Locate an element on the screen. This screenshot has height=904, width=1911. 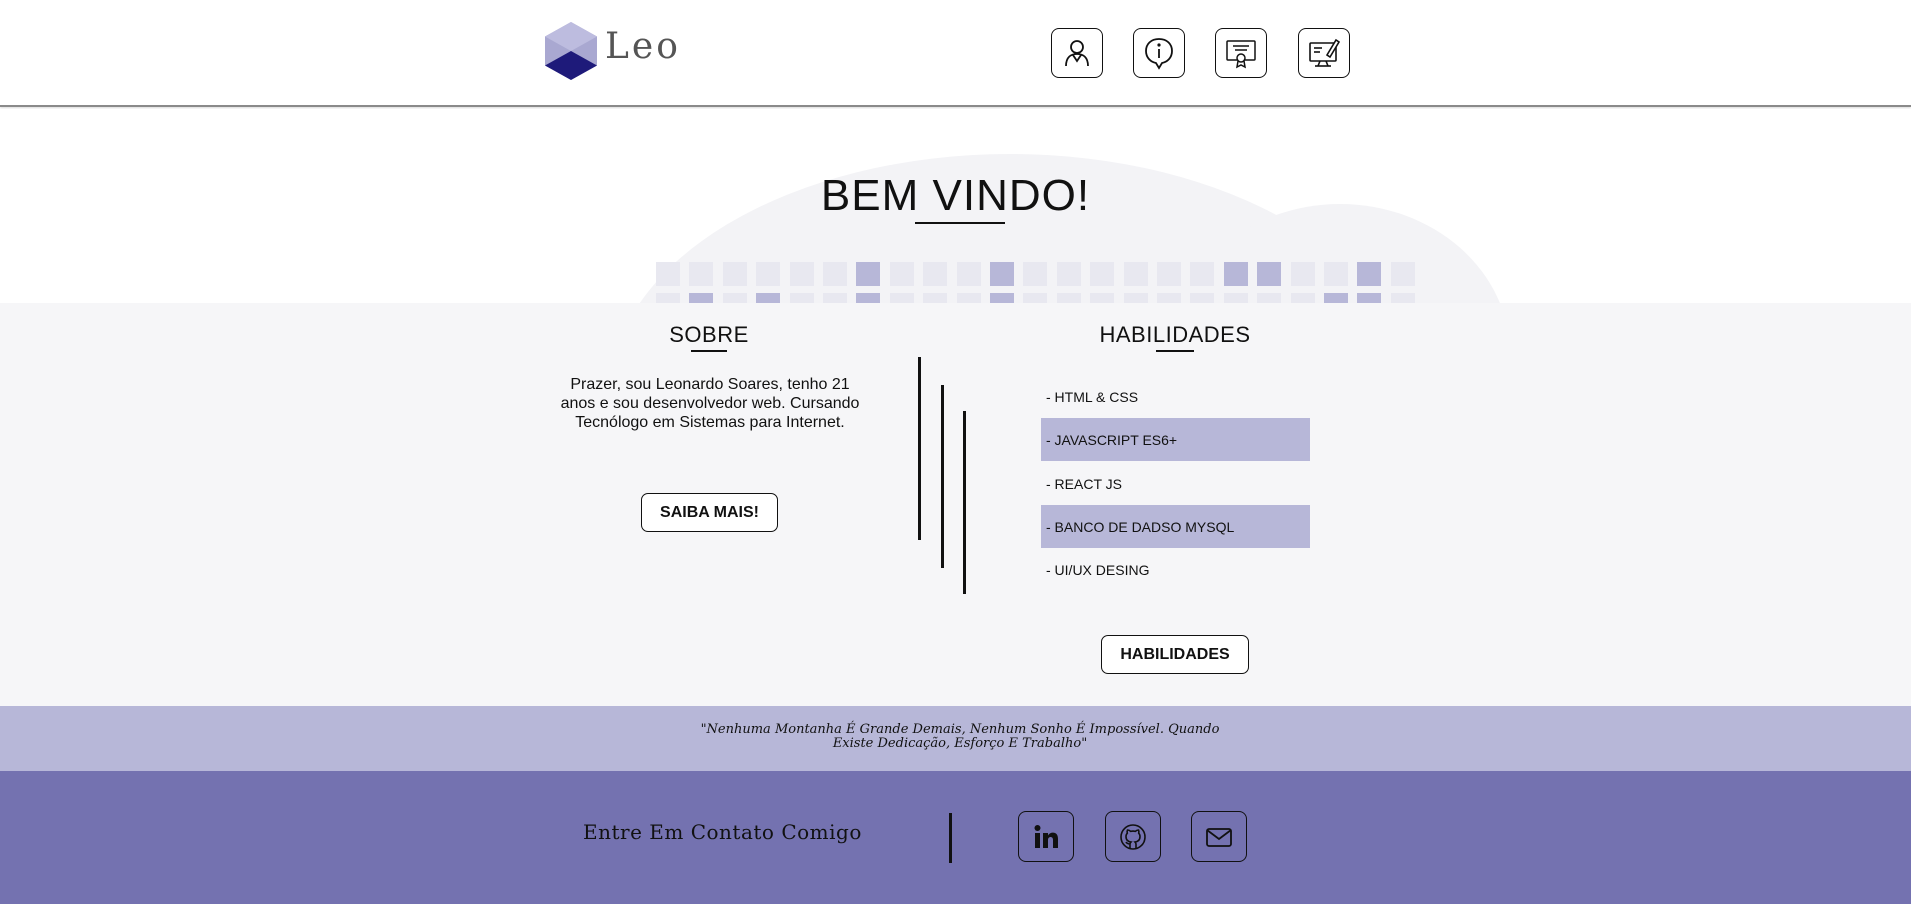
nav-certificate-button is located at coordinates (1241, 53).